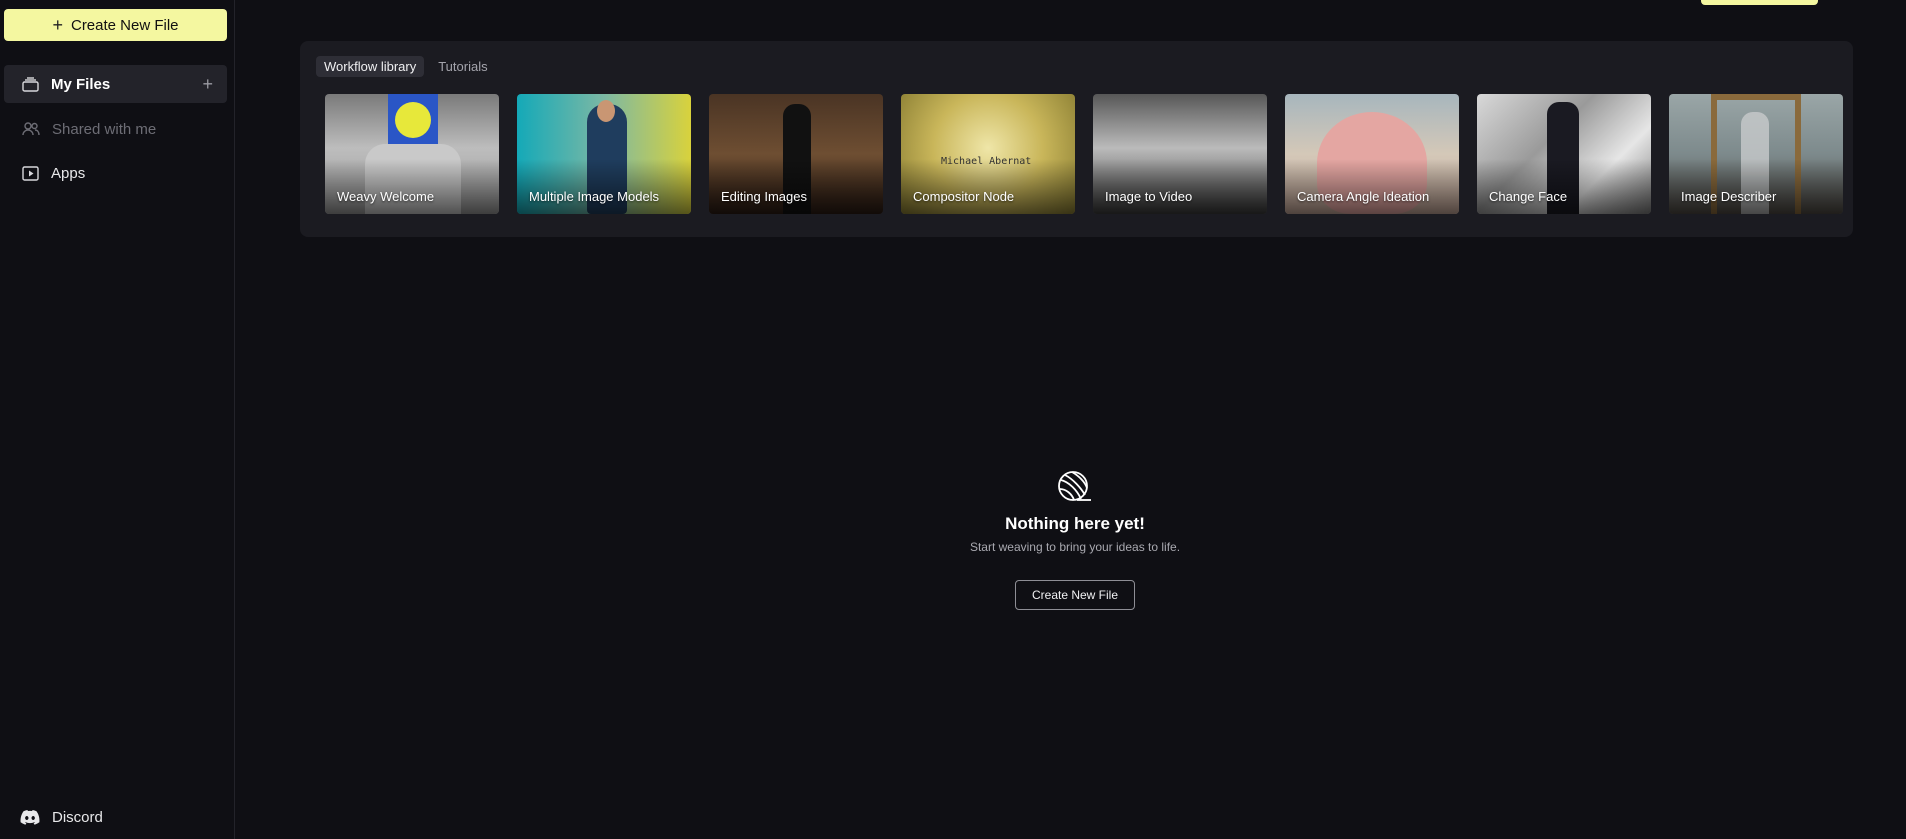 This screenshot has height=839, width=1906. What do you see at coordinates (31, 129) in the screenshot?
I see `users-icon` at bounding box center [31, 129].